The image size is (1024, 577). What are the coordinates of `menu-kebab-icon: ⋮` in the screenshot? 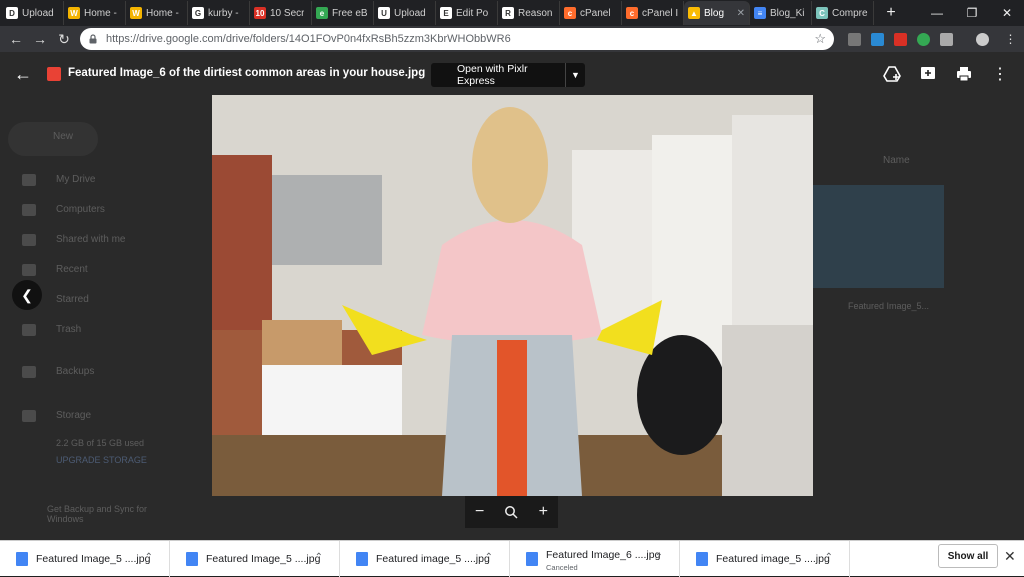 It's located at (1010, 39).